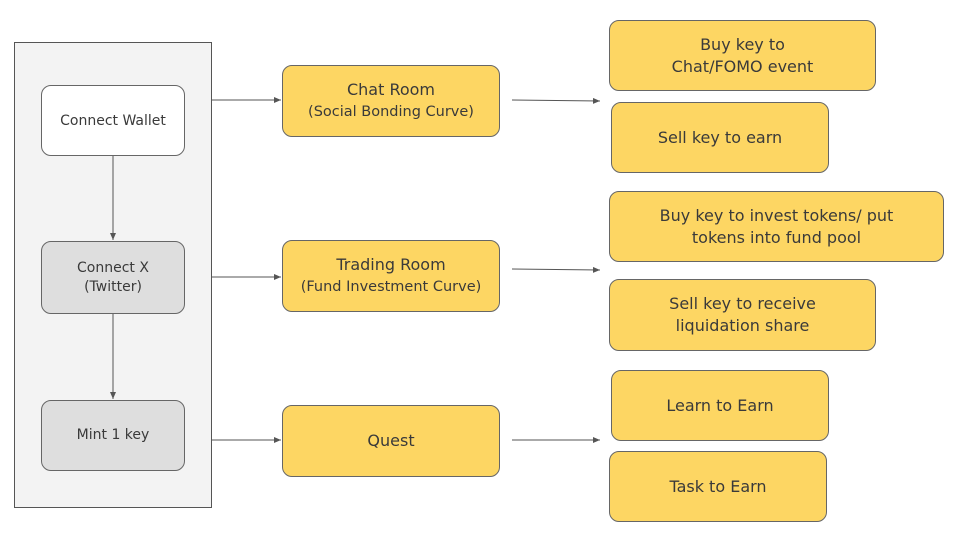 The height and width of the screenshot is (540, 960). I want to click on chat-room-node: Chat Room (Social Bonding Curve), so click(391, 101).